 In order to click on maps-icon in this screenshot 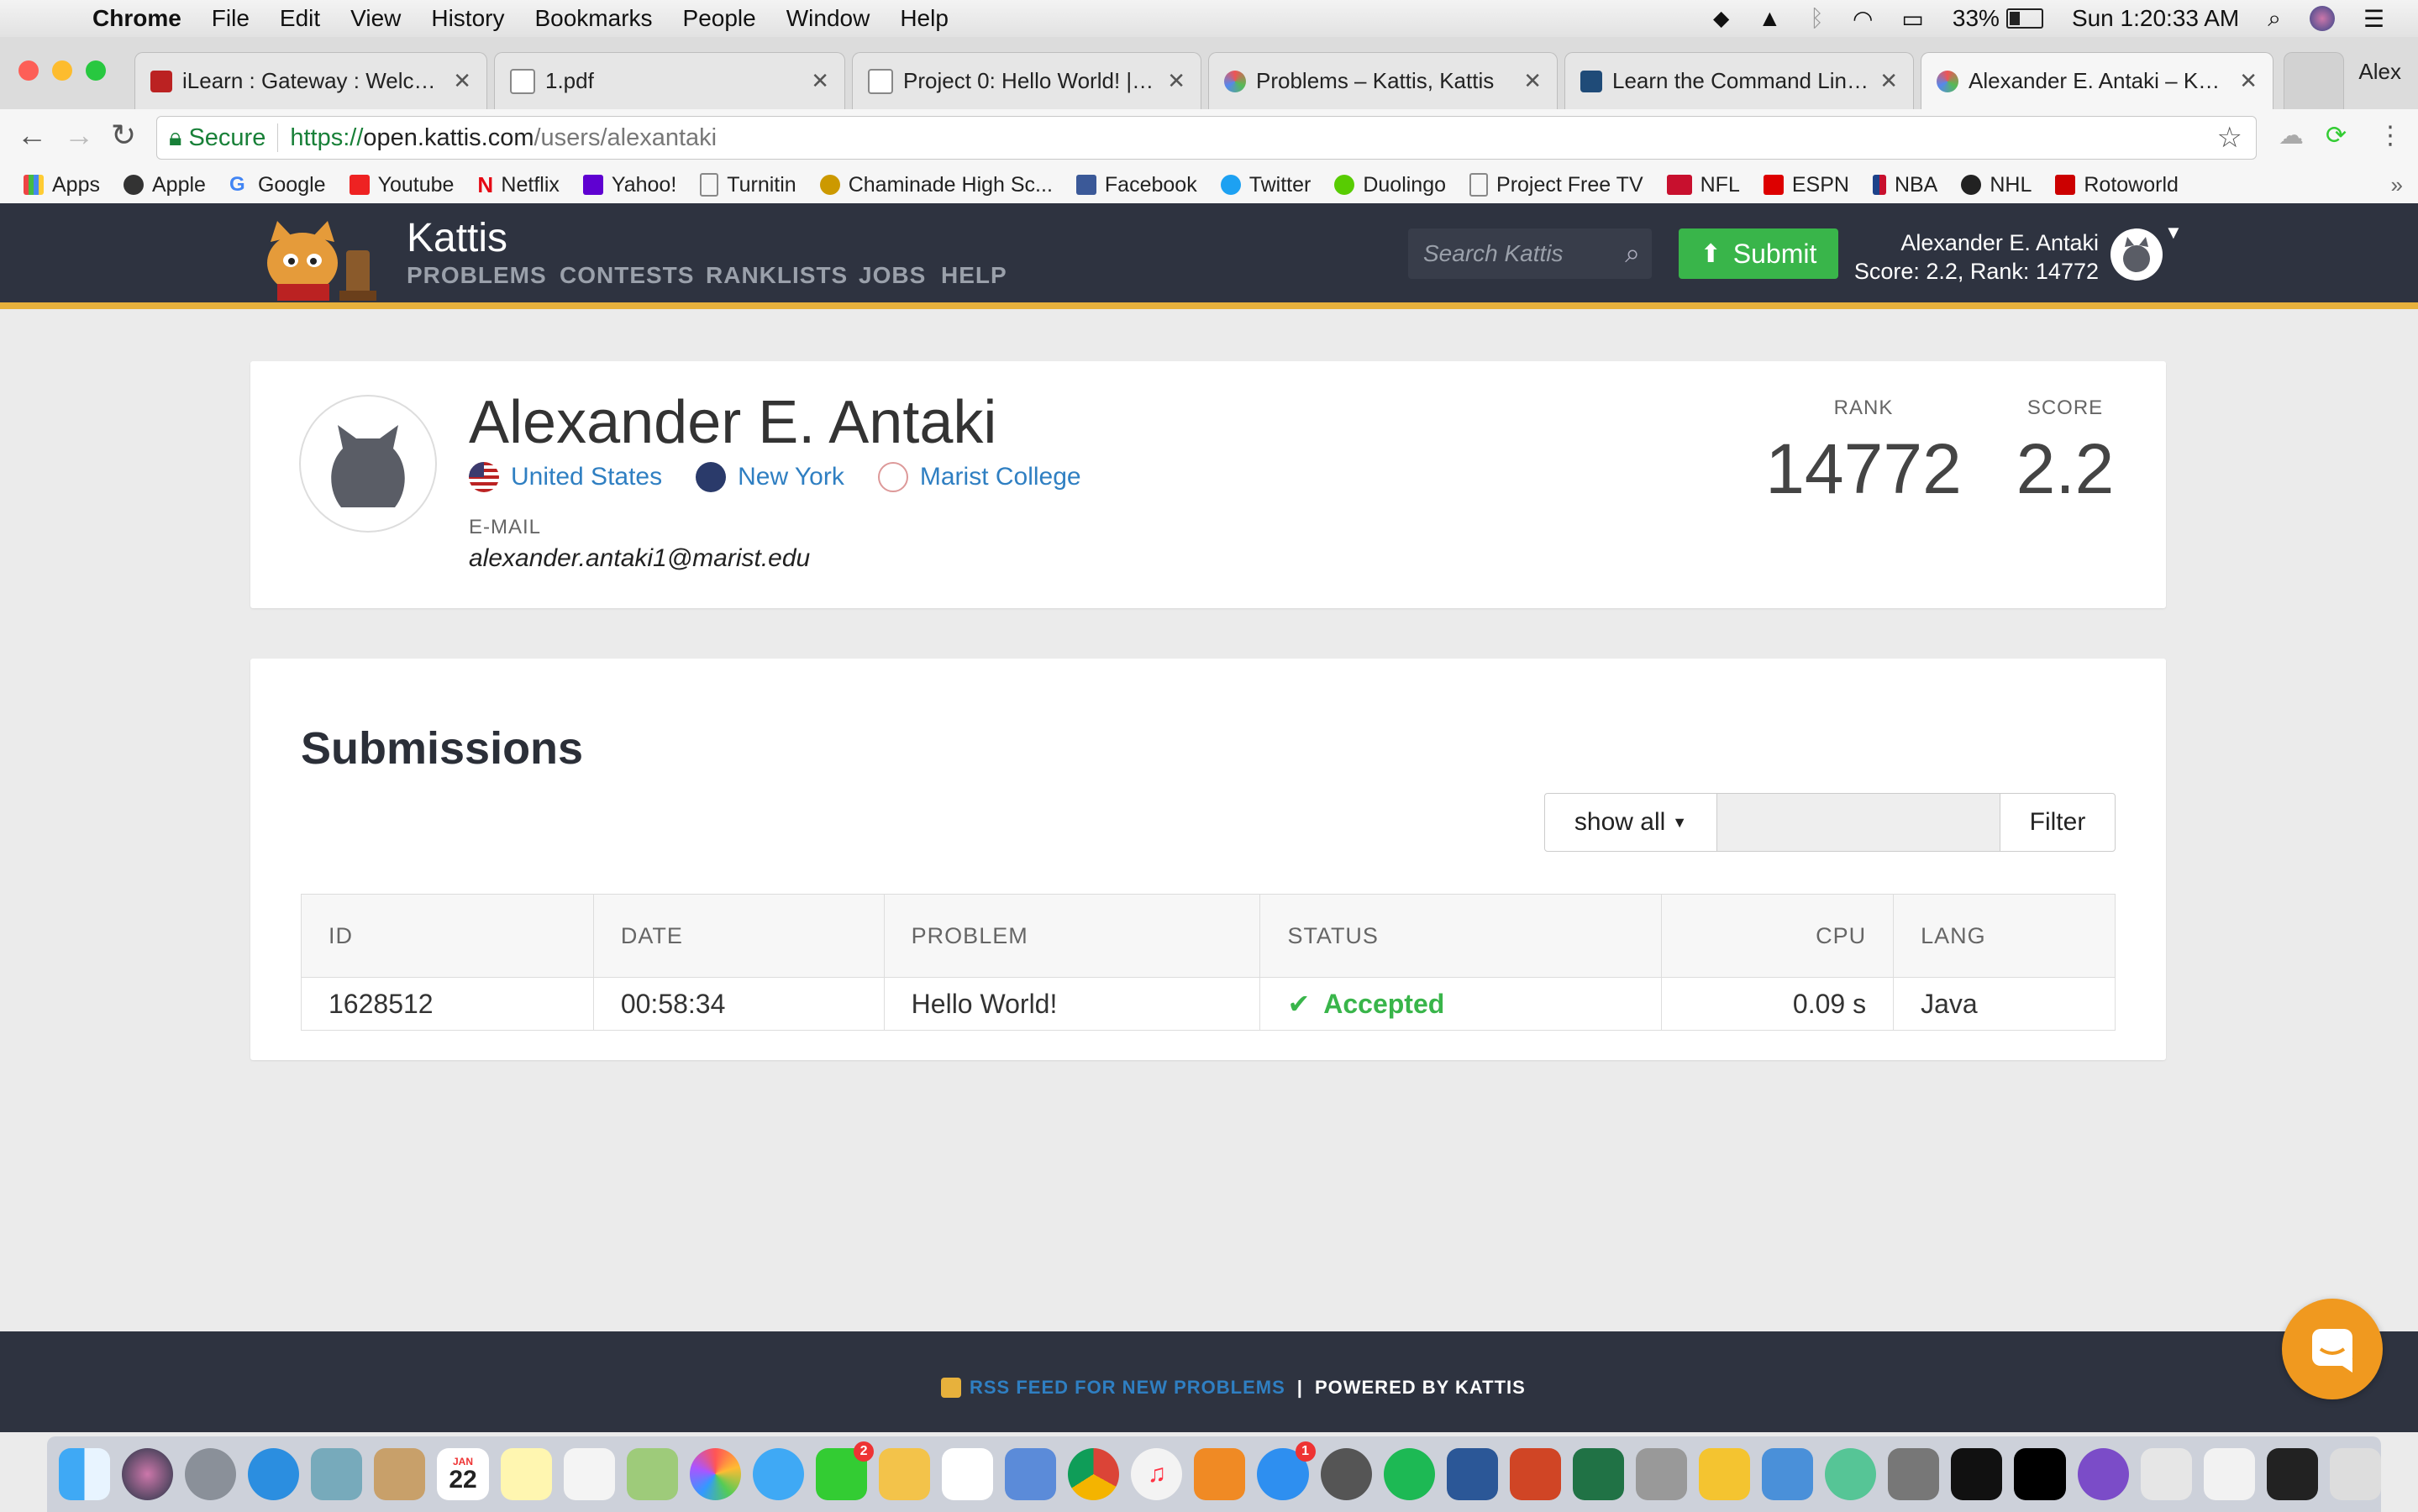, I will do `click(652, 1474)`.